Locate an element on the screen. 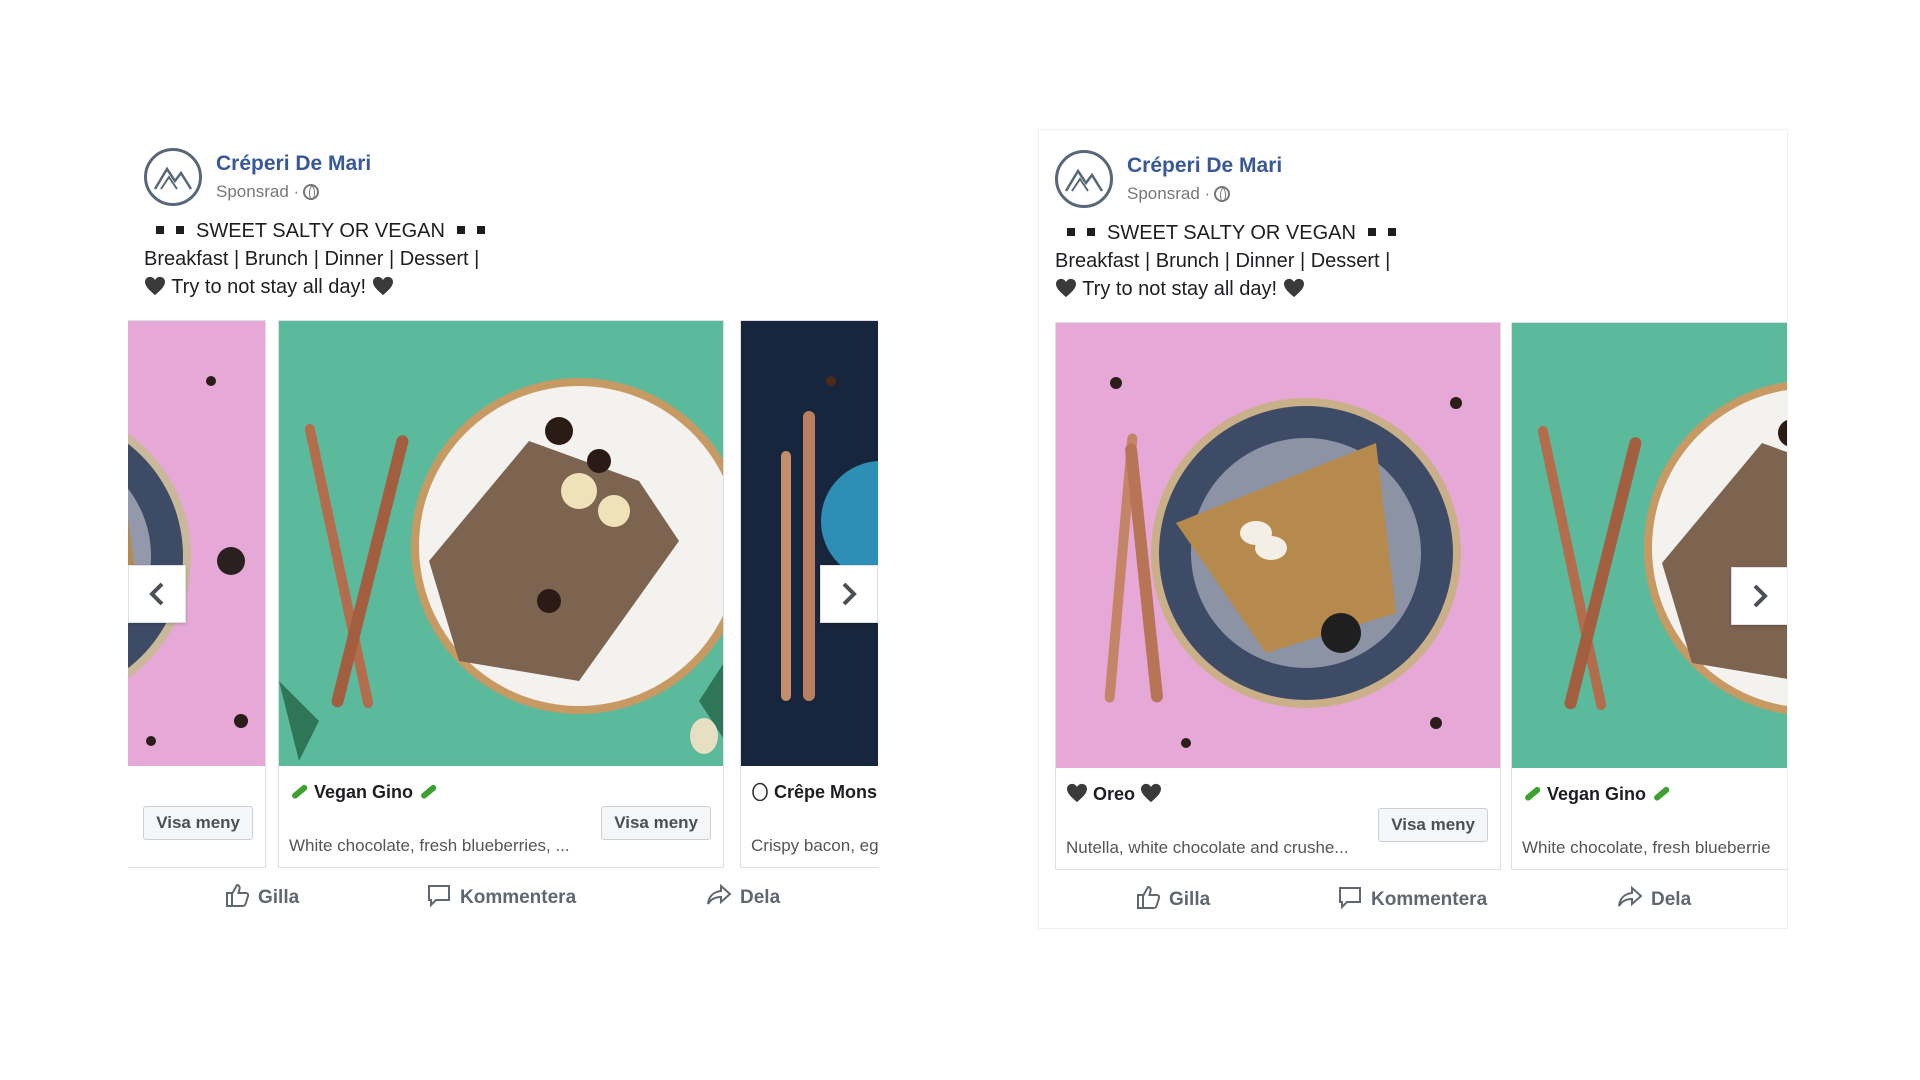 This screenshot has width=1920, height=1080. chevron-left-icon is located at coordinates (156, 594).